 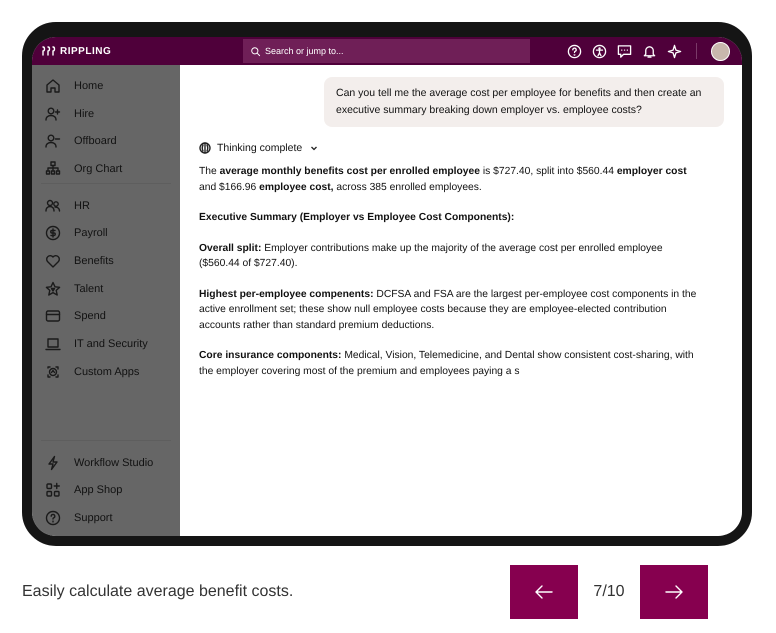 What do you see at coordinates (53, 206) in the screenshot?
I see `people-icon` at bounding box center [53, 206].